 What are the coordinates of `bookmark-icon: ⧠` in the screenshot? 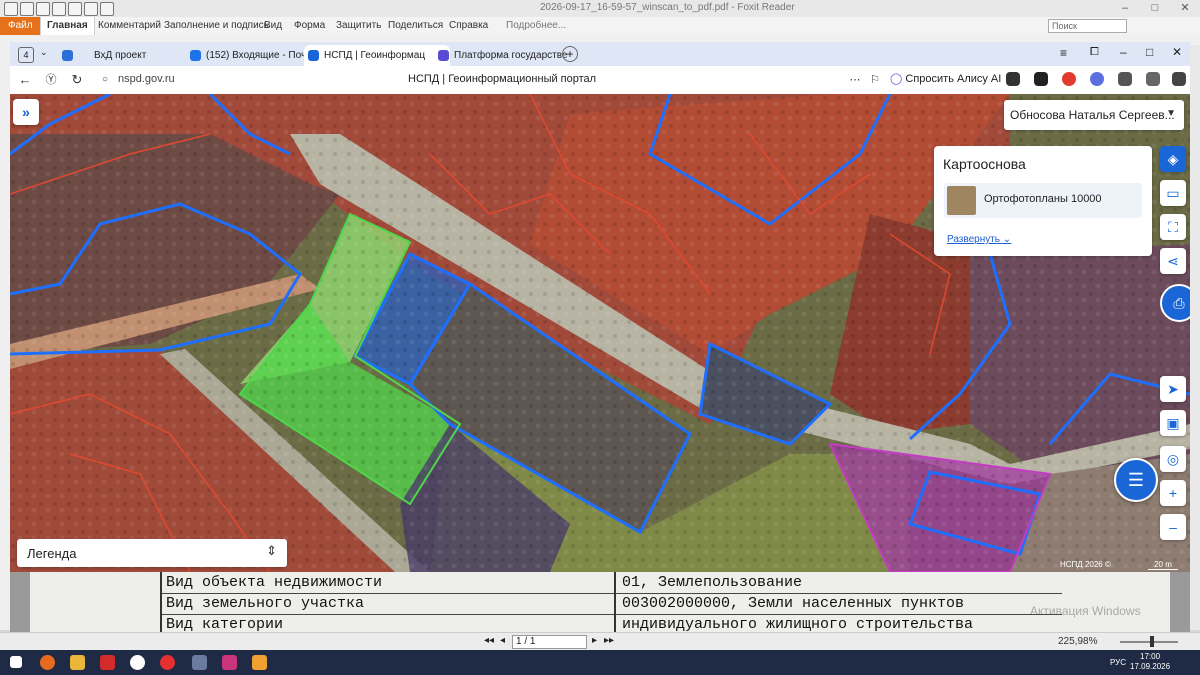 It's located at (1094, 52).